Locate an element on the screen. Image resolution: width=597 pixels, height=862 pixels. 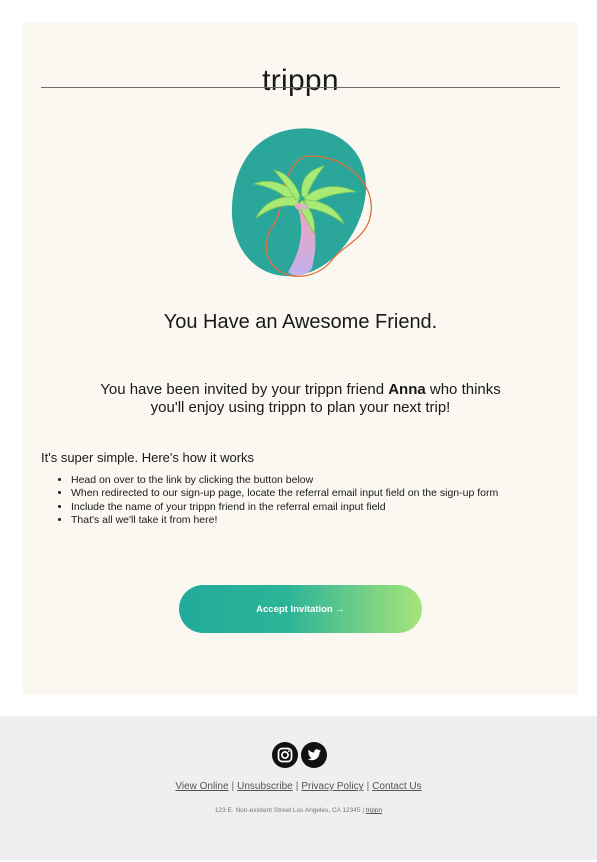
header-divider is located at coordinates (300, 87).